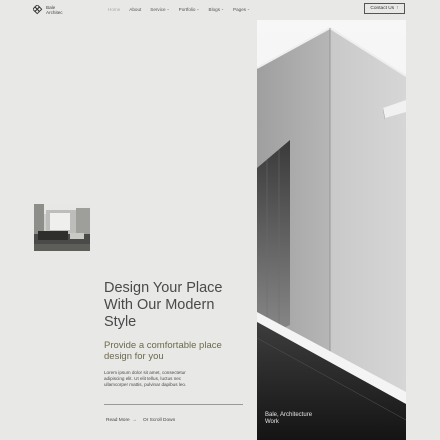  Describe the element at coordinates (118, 420) in the screenshot. I see `read-more-label: Read More` at that location.